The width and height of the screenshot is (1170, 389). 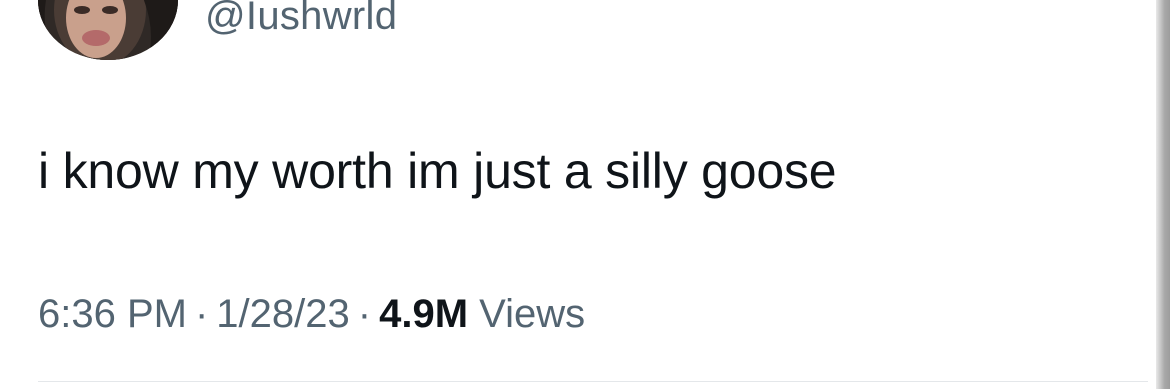 What do you see at coordinates (424, 314) in the screenshot?
I see `views-count: 4.9M` at bounding box center [424, 314].